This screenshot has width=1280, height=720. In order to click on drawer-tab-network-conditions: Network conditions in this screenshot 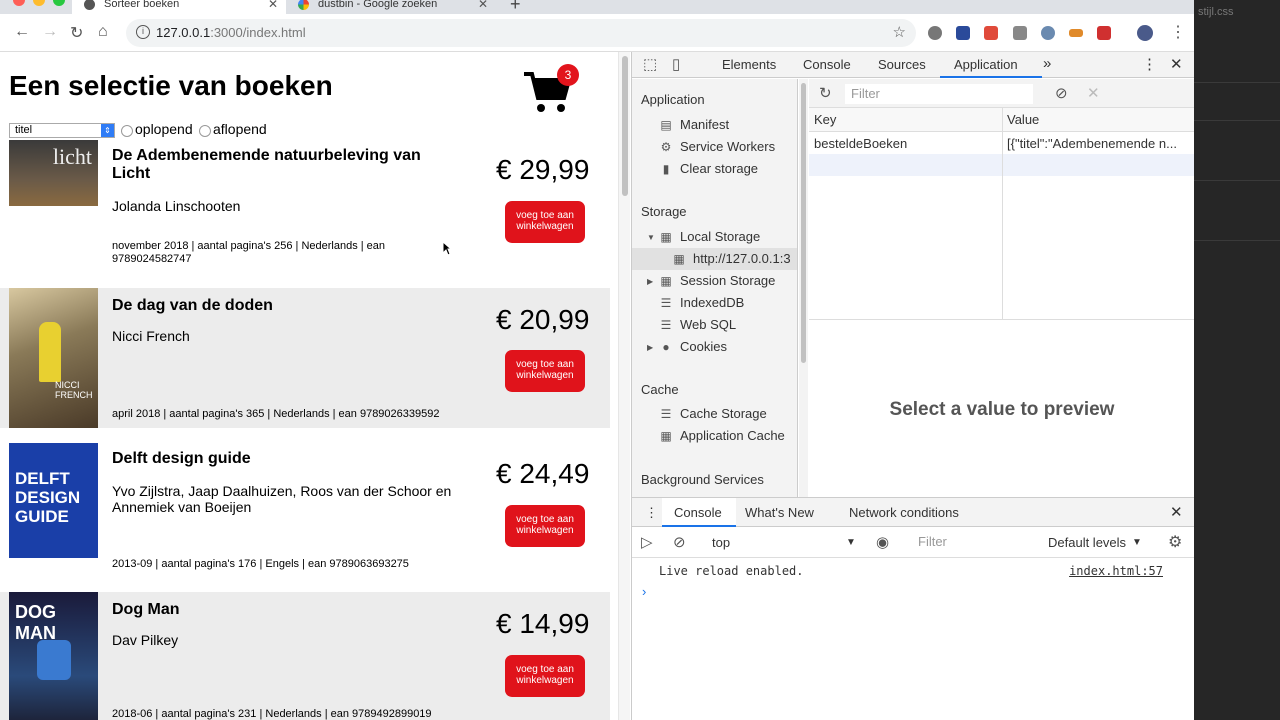, I will do `click(904, 512)`.